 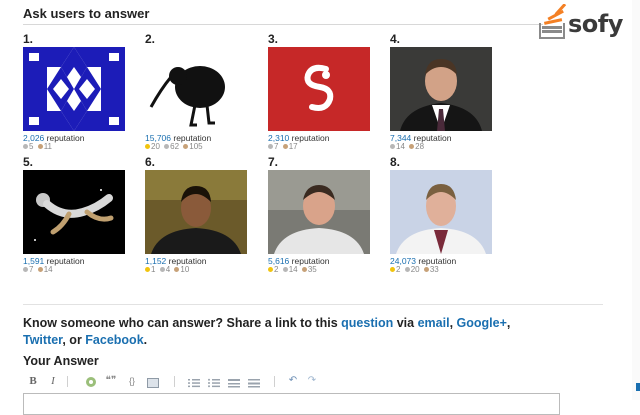 What do you see at coordinates (168, 269) in the screenshot?
I see `user-badges: 1 4 10` at bounding box center [168, 269].